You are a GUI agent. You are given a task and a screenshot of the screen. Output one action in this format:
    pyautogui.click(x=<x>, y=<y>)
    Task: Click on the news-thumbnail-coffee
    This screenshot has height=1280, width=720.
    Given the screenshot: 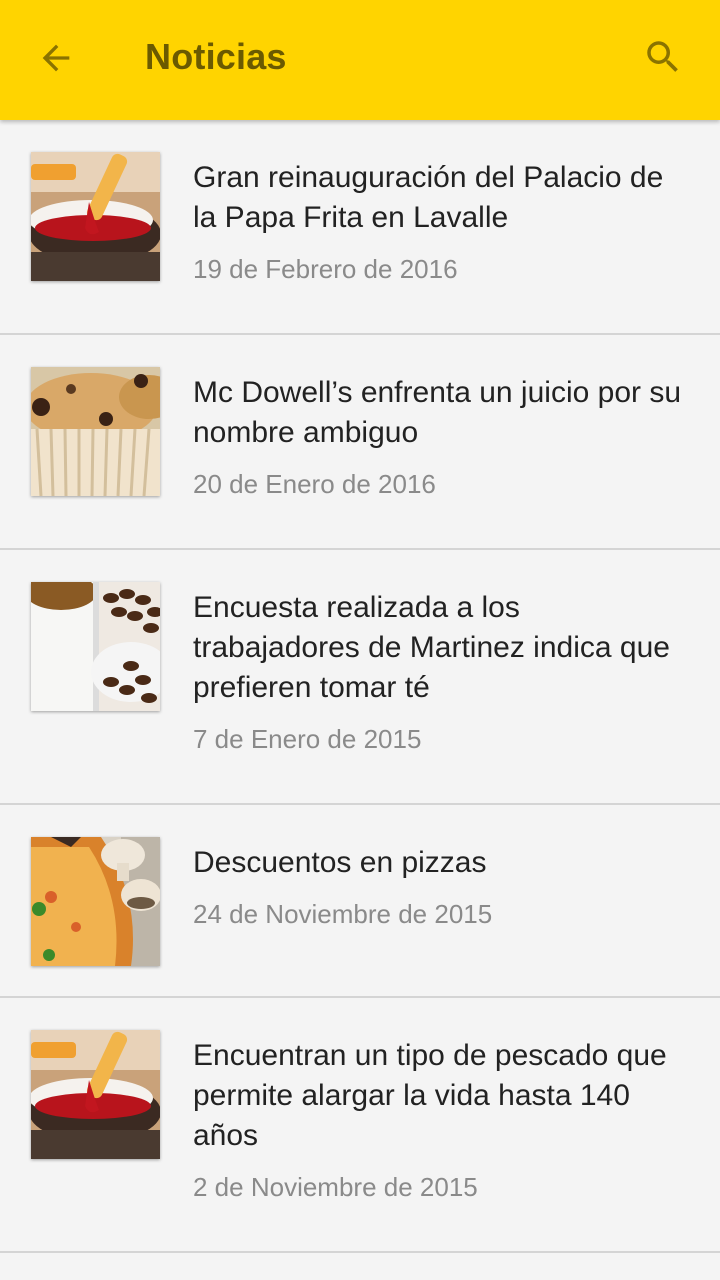 What is the action you would take?
    pyautogui.click(x=95, y=646)
    